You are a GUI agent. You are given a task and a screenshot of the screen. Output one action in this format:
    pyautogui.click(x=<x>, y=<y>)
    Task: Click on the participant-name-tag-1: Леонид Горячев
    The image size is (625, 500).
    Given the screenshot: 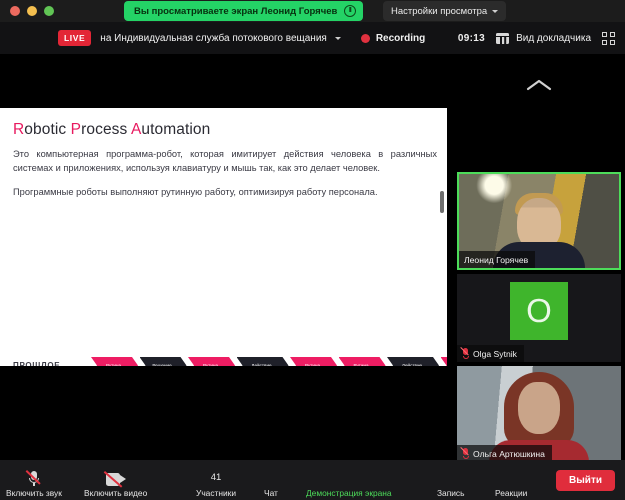 What is the action you would take?
    pyautogui.click(x=497, y=259)
    